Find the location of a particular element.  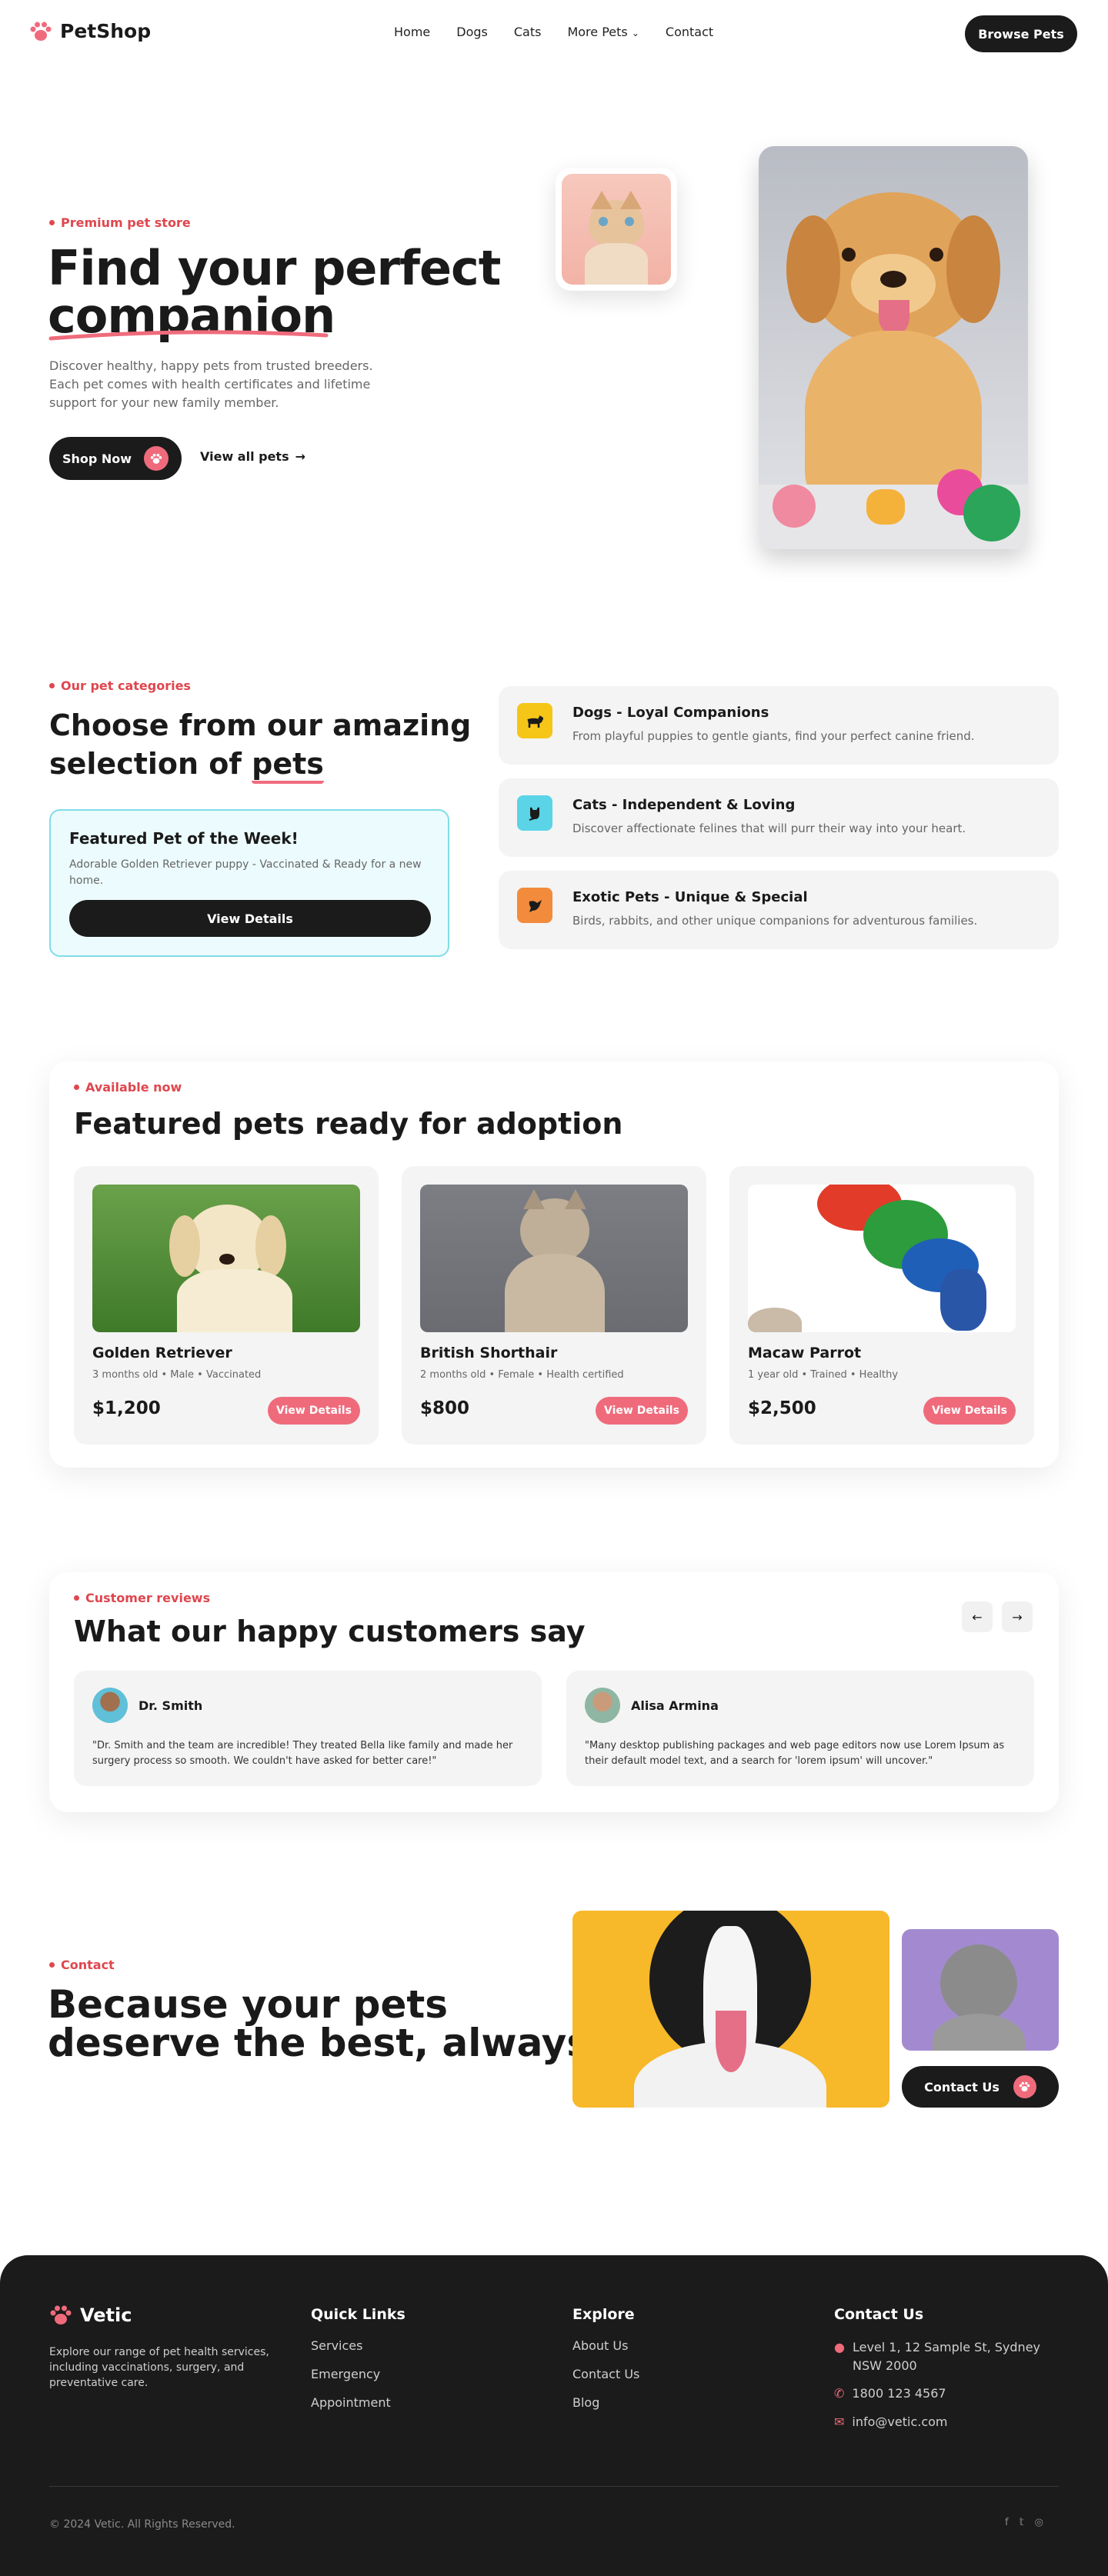

reviewer-name: Dr. Smith is located at coordinates (170, 1705).